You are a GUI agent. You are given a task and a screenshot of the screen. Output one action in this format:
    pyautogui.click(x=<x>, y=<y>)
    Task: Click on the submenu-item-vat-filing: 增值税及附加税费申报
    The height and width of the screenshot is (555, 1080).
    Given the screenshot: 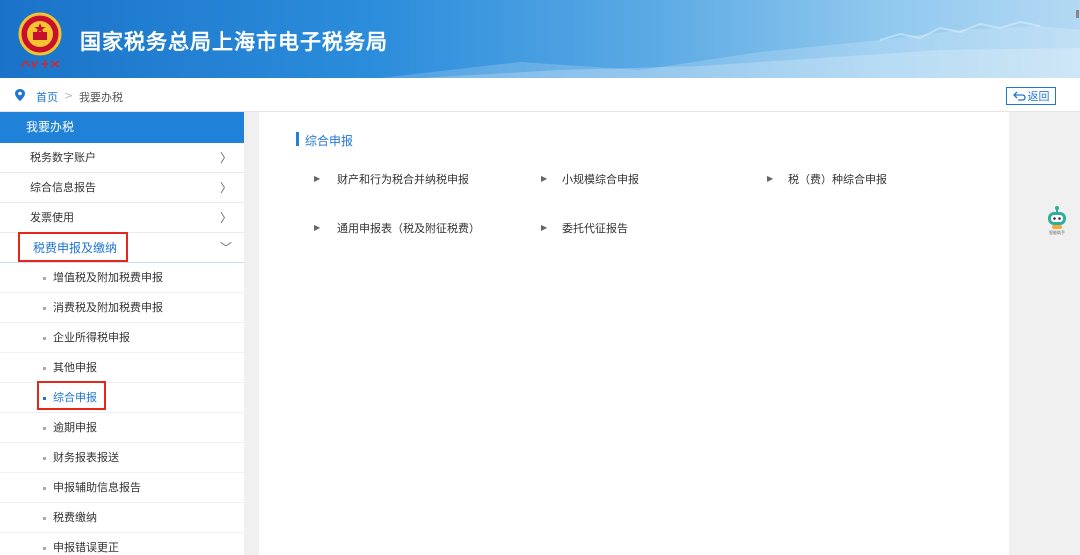 What is the action you would take?
    pyautogui.click(x=122, y=278)
    